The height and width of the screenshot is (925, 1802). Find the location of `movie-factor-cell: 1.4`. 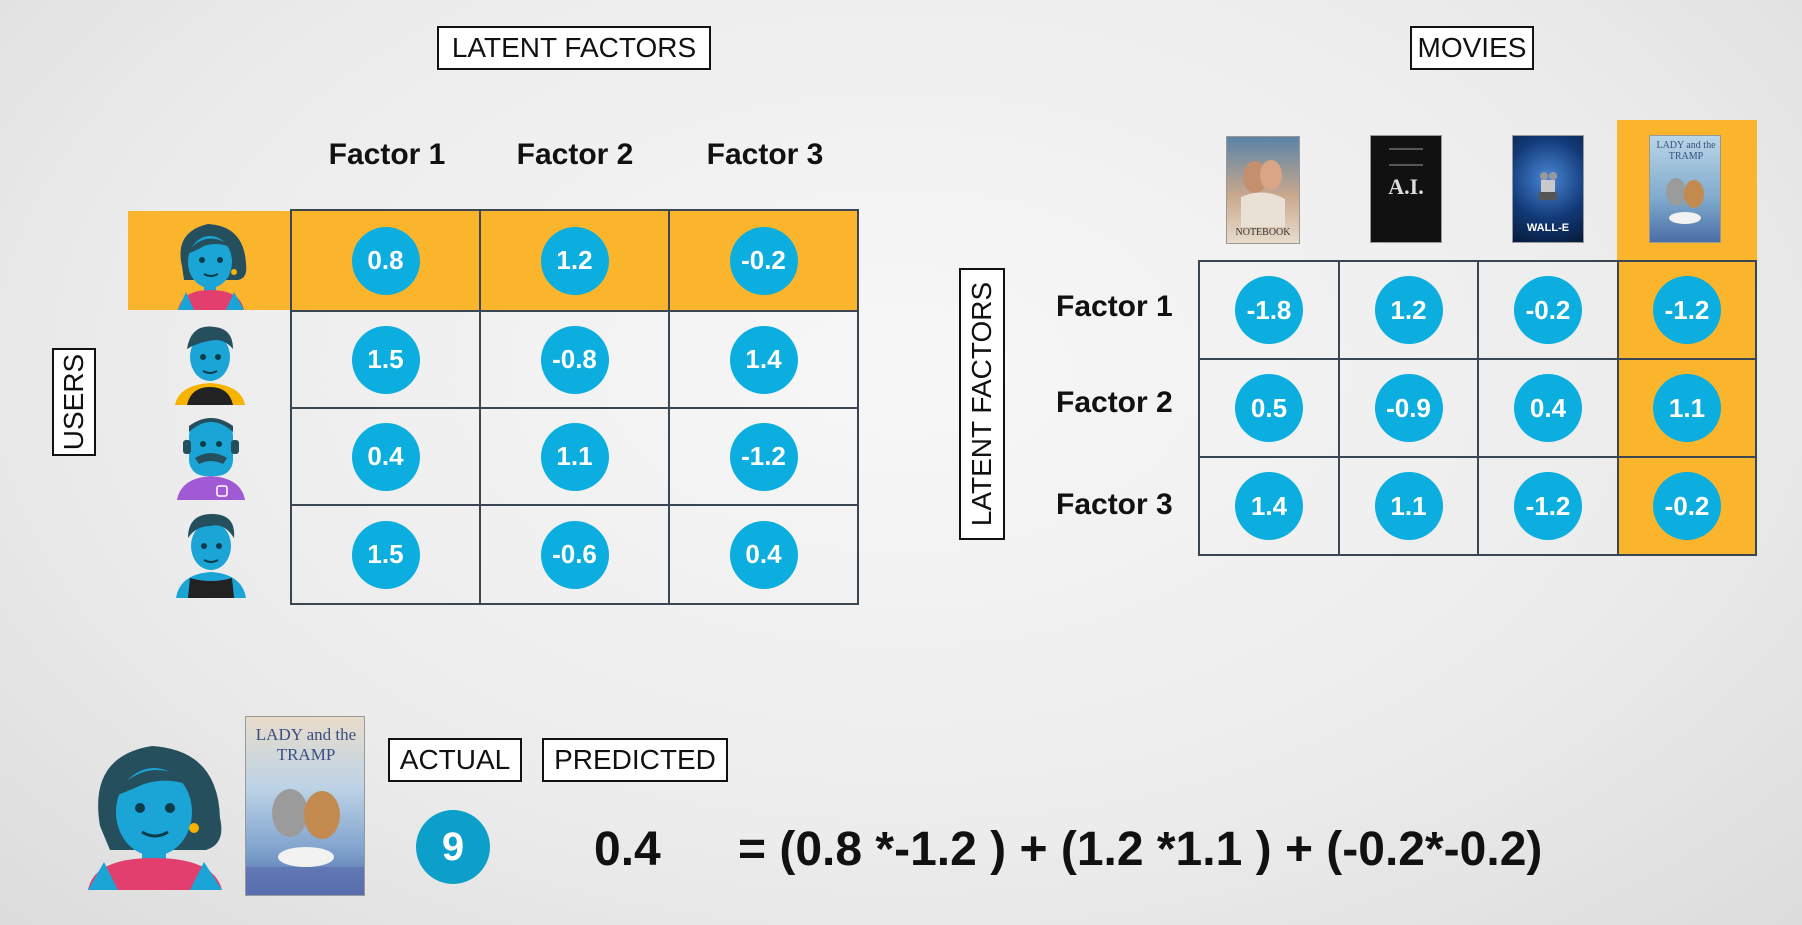

movie-factor-cell: 1.4 is located at coordinates (1269, 506).